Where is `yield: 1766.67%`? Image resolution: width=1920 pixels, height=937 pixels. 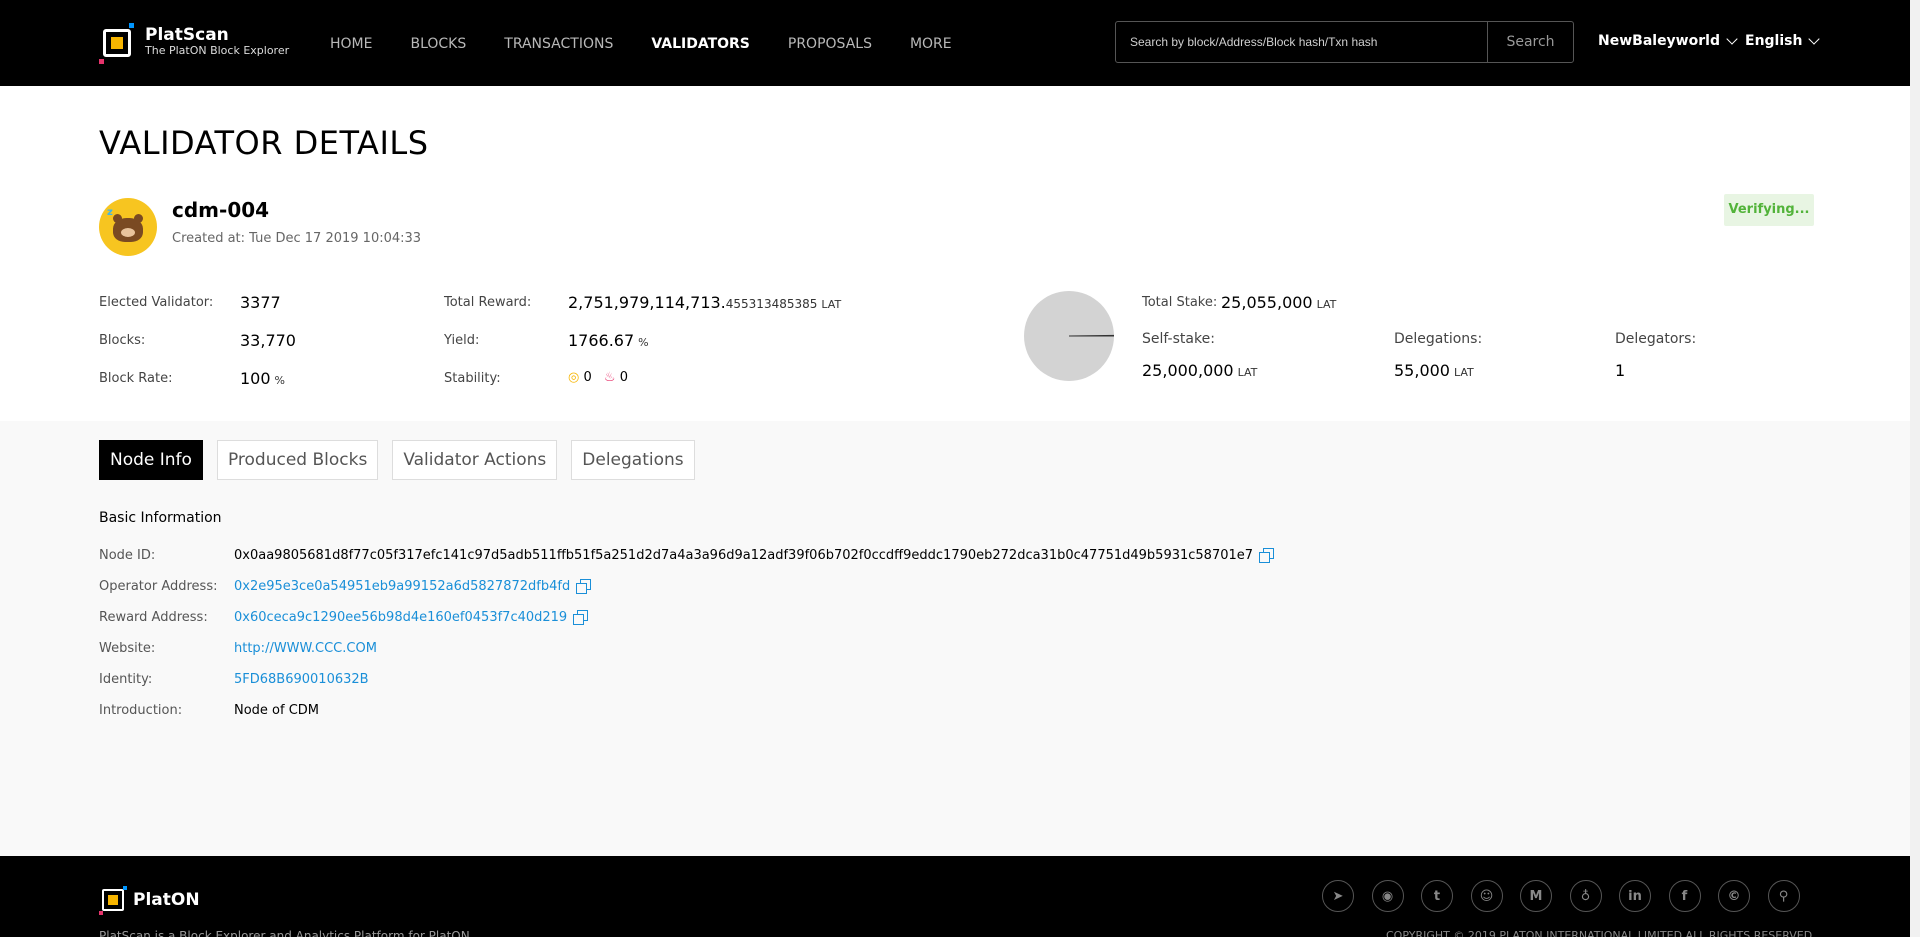 yield: 1766.67% is located at coordinates (608, 340).